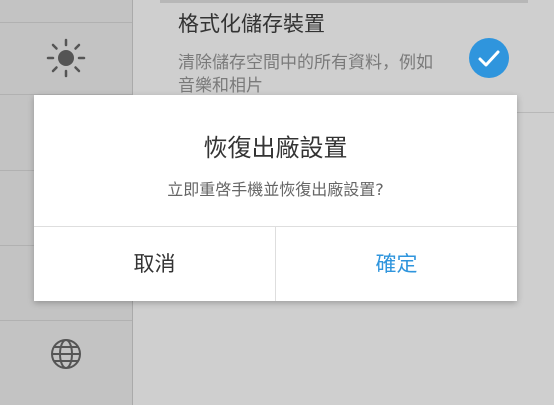  Describe the element at coordinates (489, 58) in the screenshot. I see `checkbox-checked-icon` at that location.